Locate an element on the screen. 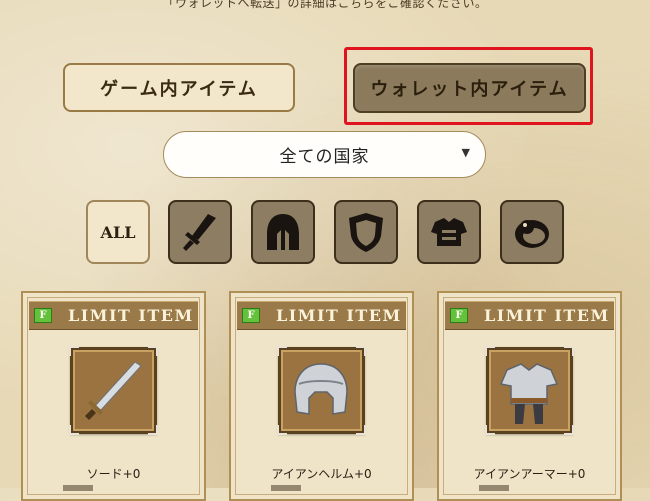 The height and width of the screenshot is (501, 650). ring-icon is located at coordinates (532, 234).